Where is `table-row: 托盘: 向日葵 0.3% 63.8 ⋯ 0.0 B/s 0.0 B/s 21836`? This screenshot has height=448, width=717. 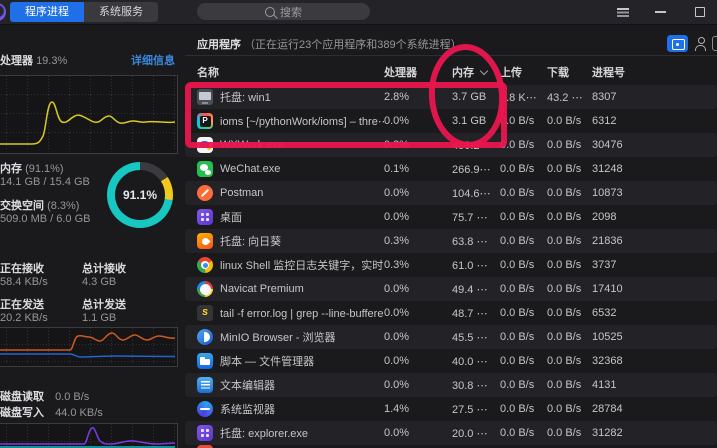
table-row: 托盘: 向日葵 0.3% 63.8 ⋯ 0.0 B/s 0.0 B/s 21836 is located at coordinates (451, 241).